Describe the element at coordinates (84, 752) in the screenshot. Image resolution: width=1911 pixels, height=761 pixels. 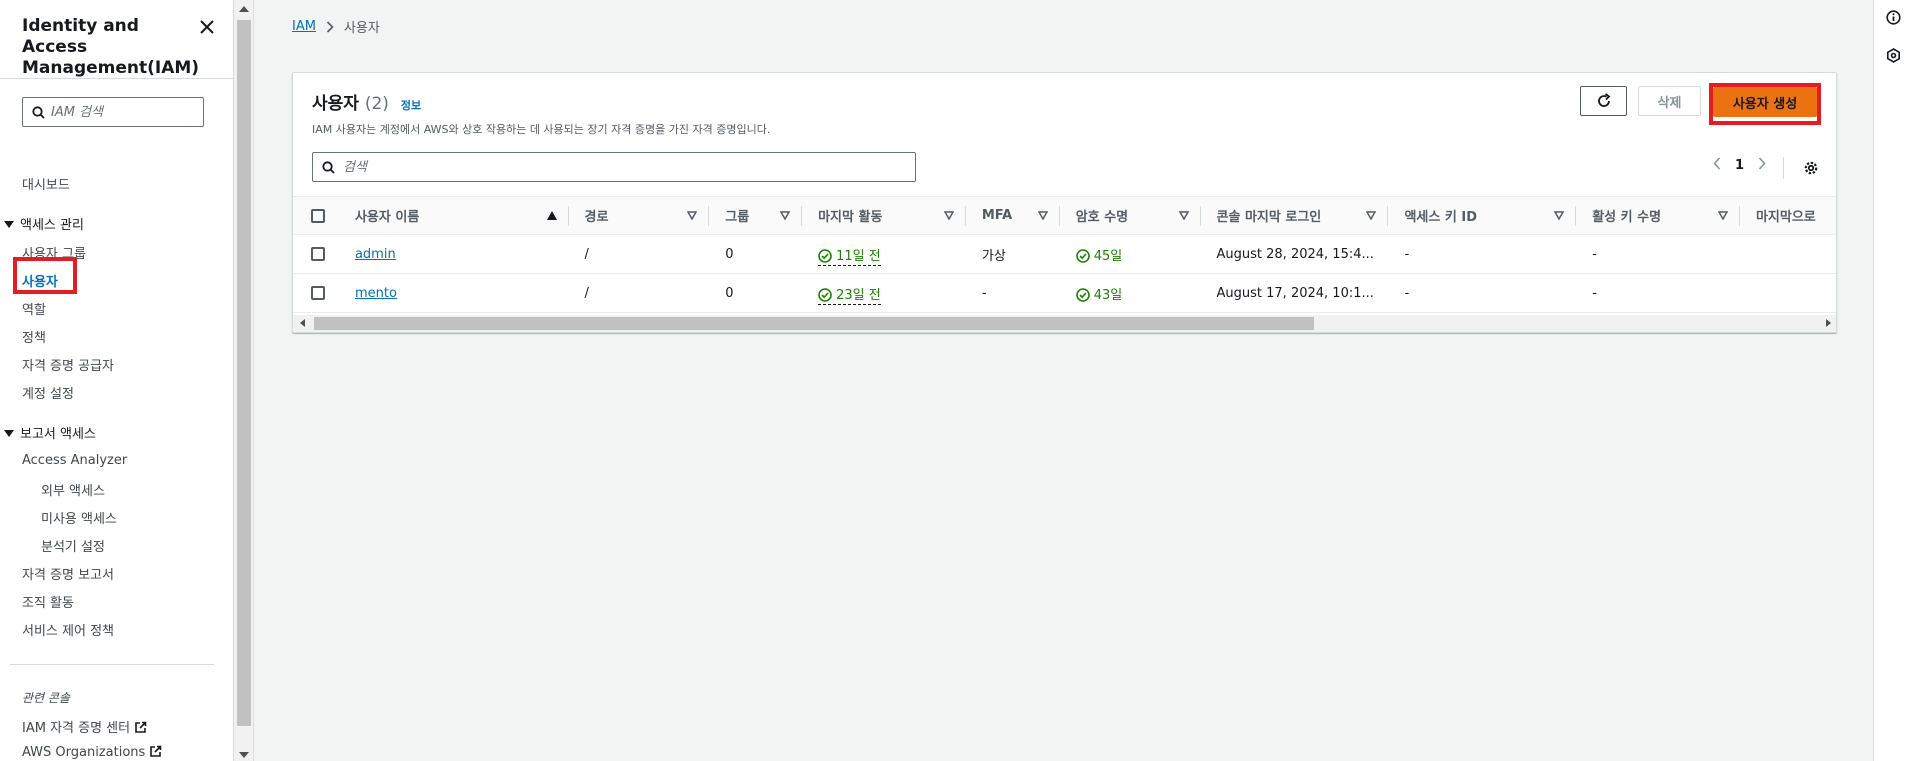
I see `link-label: AWS Organizations` at that location.